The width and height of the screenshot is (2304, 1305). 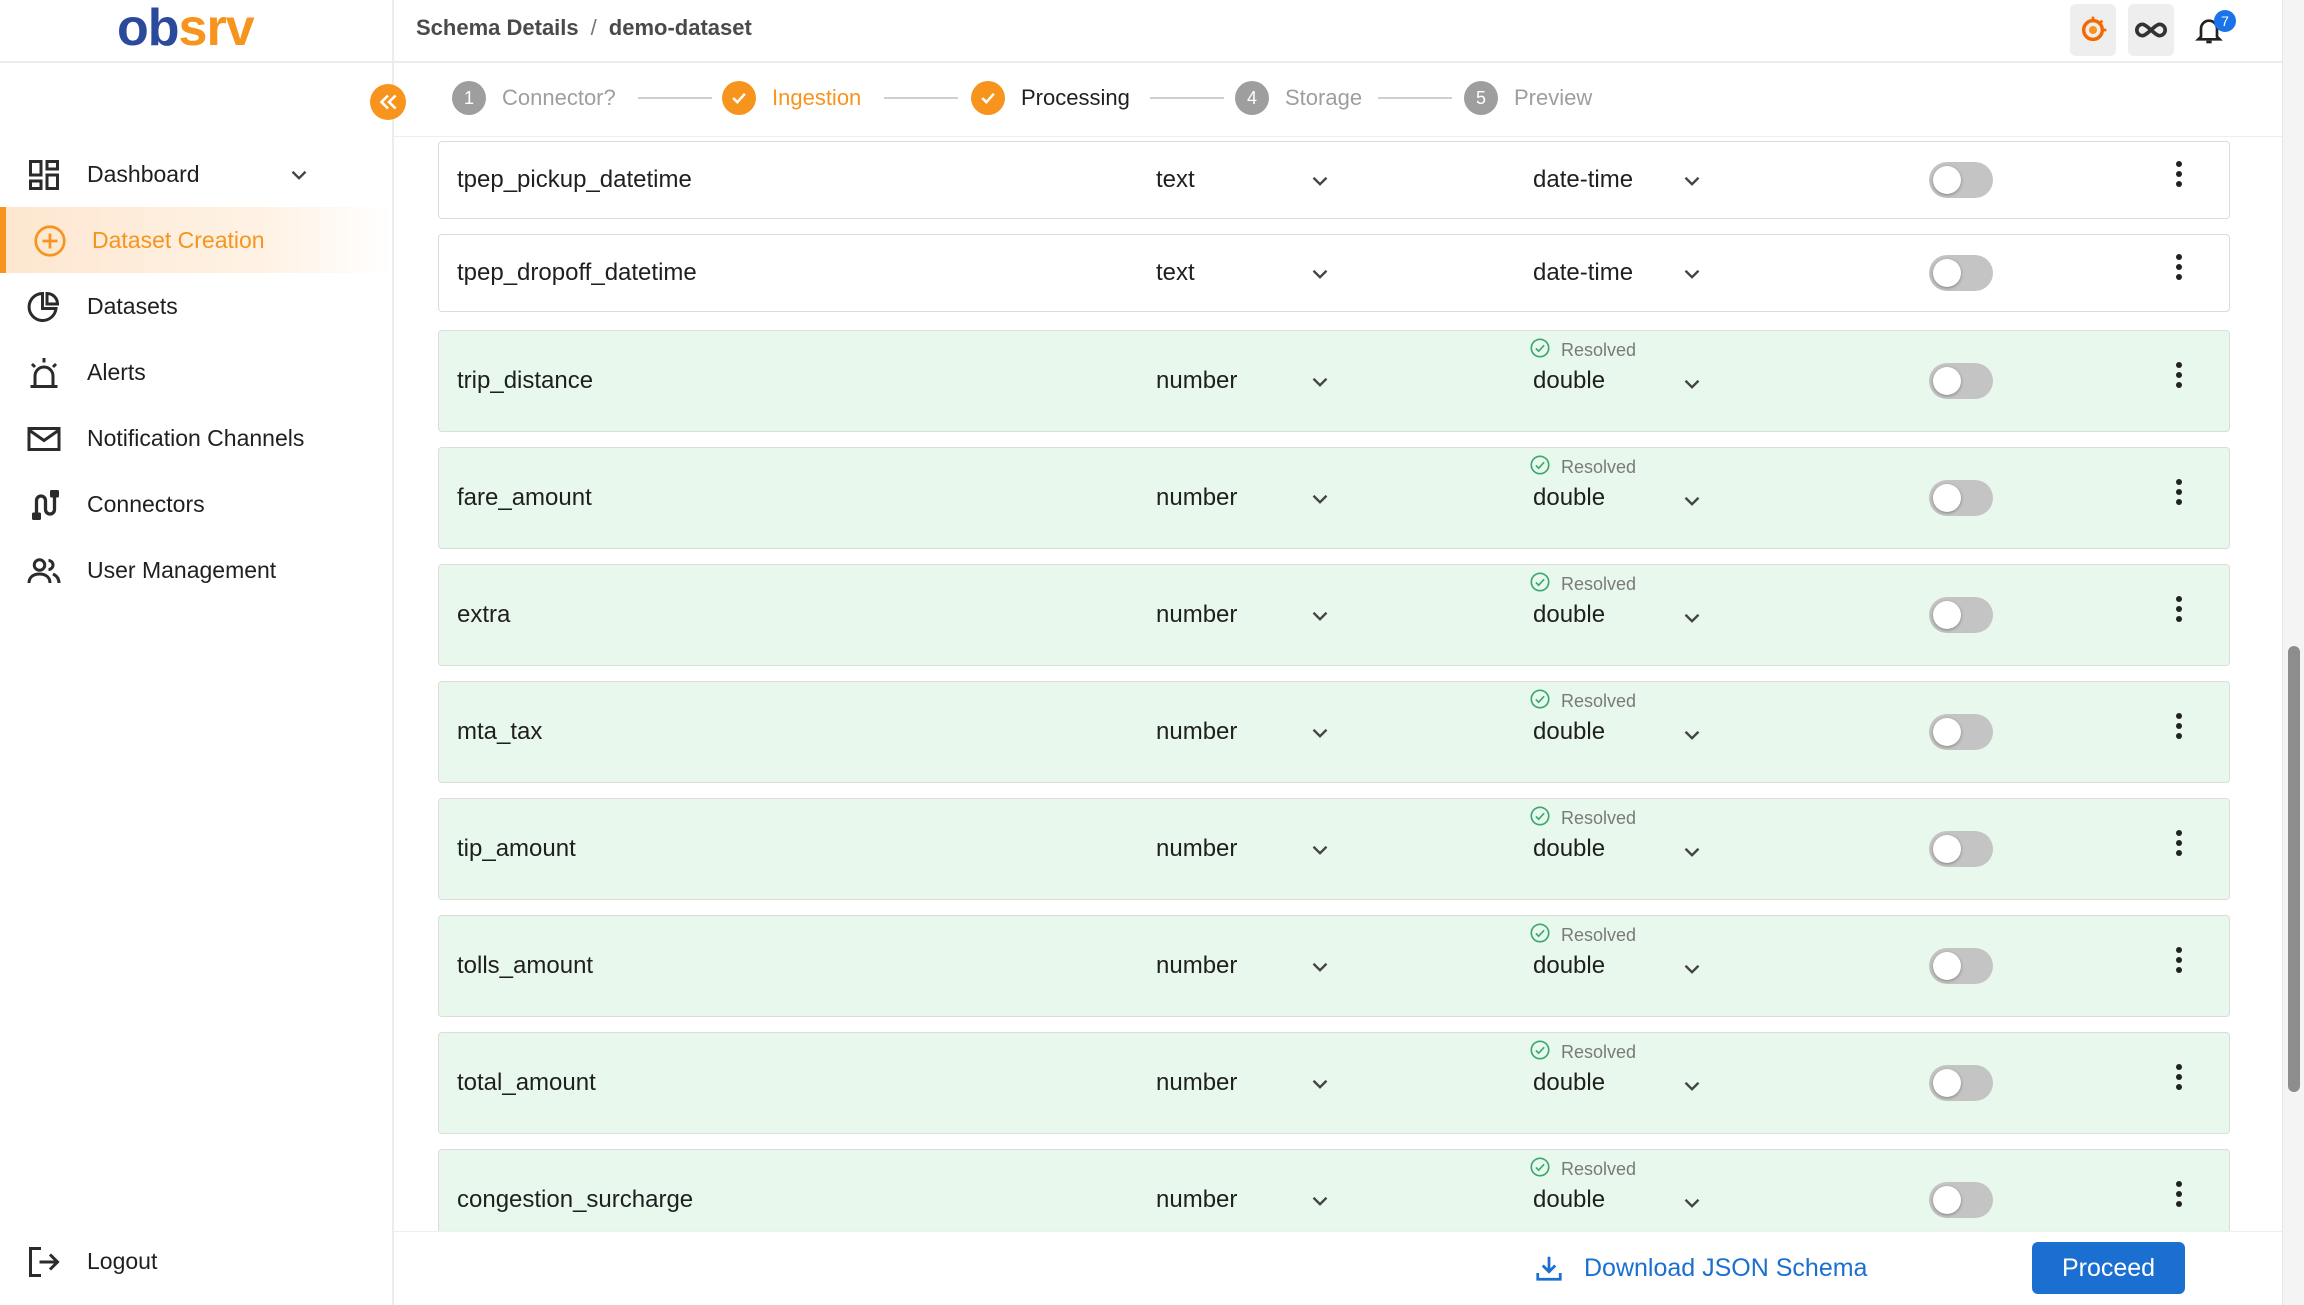 I want to click on sidebar-item-label: Connectors, so click(x=146, y=503).